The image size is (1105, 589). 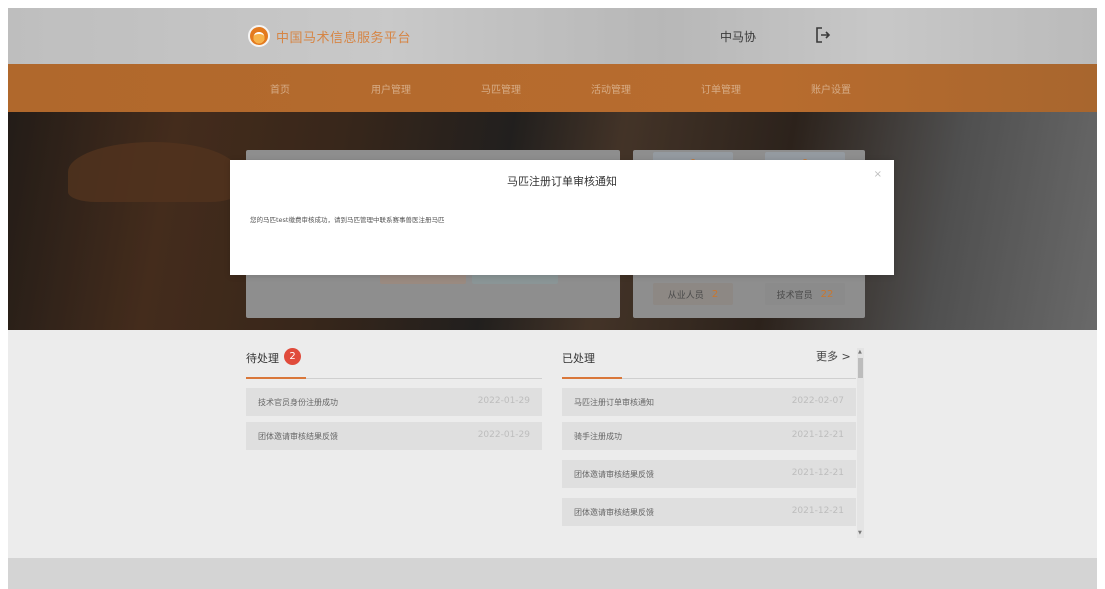 I want to click on stat-practitioners-value: 2, so click(x=715, y=294).